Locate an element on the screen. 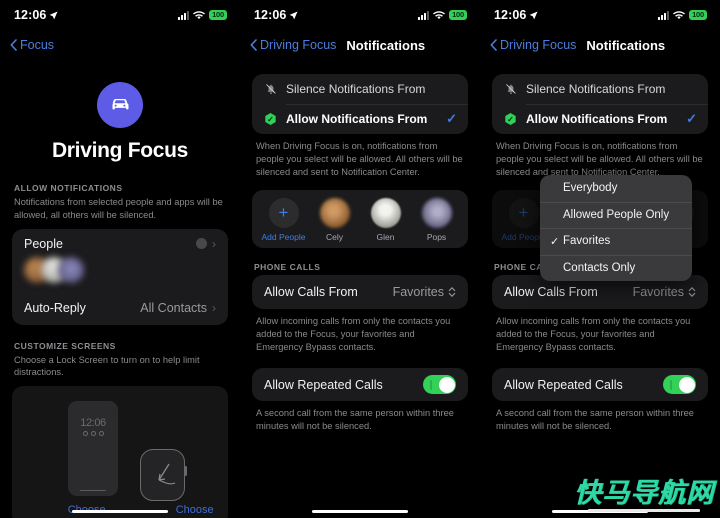 The image size is (720, 518). menu-item-allowed-people-only: Allowed People Only is located at coordinates (616, 215).